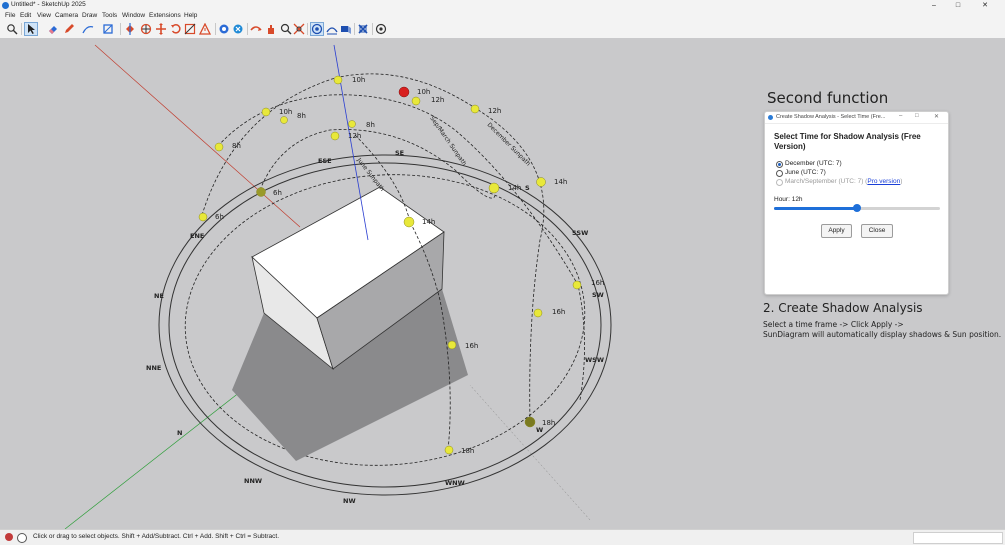 This screenshot has width=1005, height=545. What do you see at coordinates (271, 29) in the screenshot?
I see `pan-icon` at bounding box center [271, 29].